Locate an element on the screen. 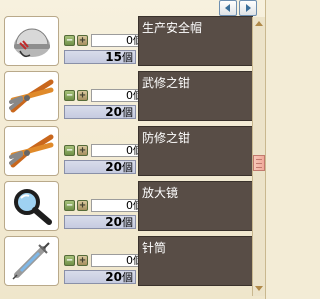 The height and width of the screenshot is (299, 320). helmet-icon is located at coordinates (31, 43).